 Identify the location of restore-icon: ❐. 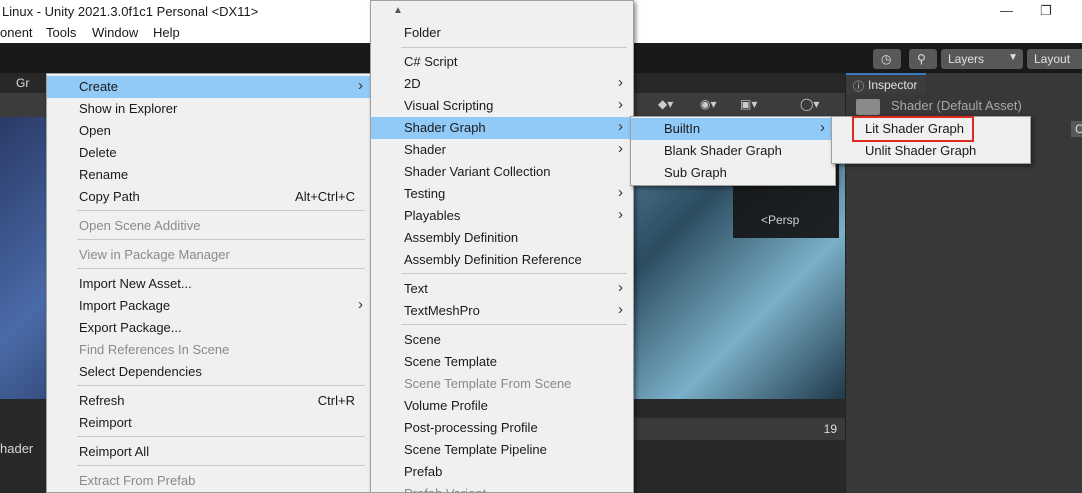
(1046, 11).